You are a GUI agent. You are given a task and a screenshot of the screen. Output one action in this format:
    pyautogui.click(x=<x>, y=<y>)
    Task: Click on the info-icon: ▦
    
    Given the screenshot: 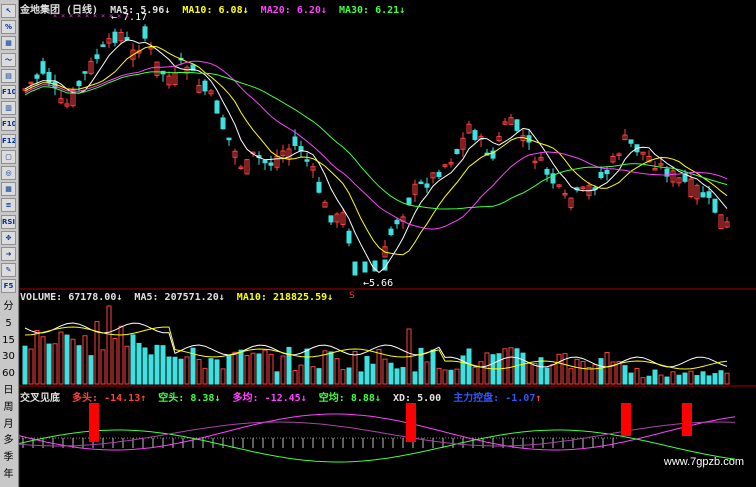 What is the action you would take?
    pyautogui.click(x=8, y=43)
    